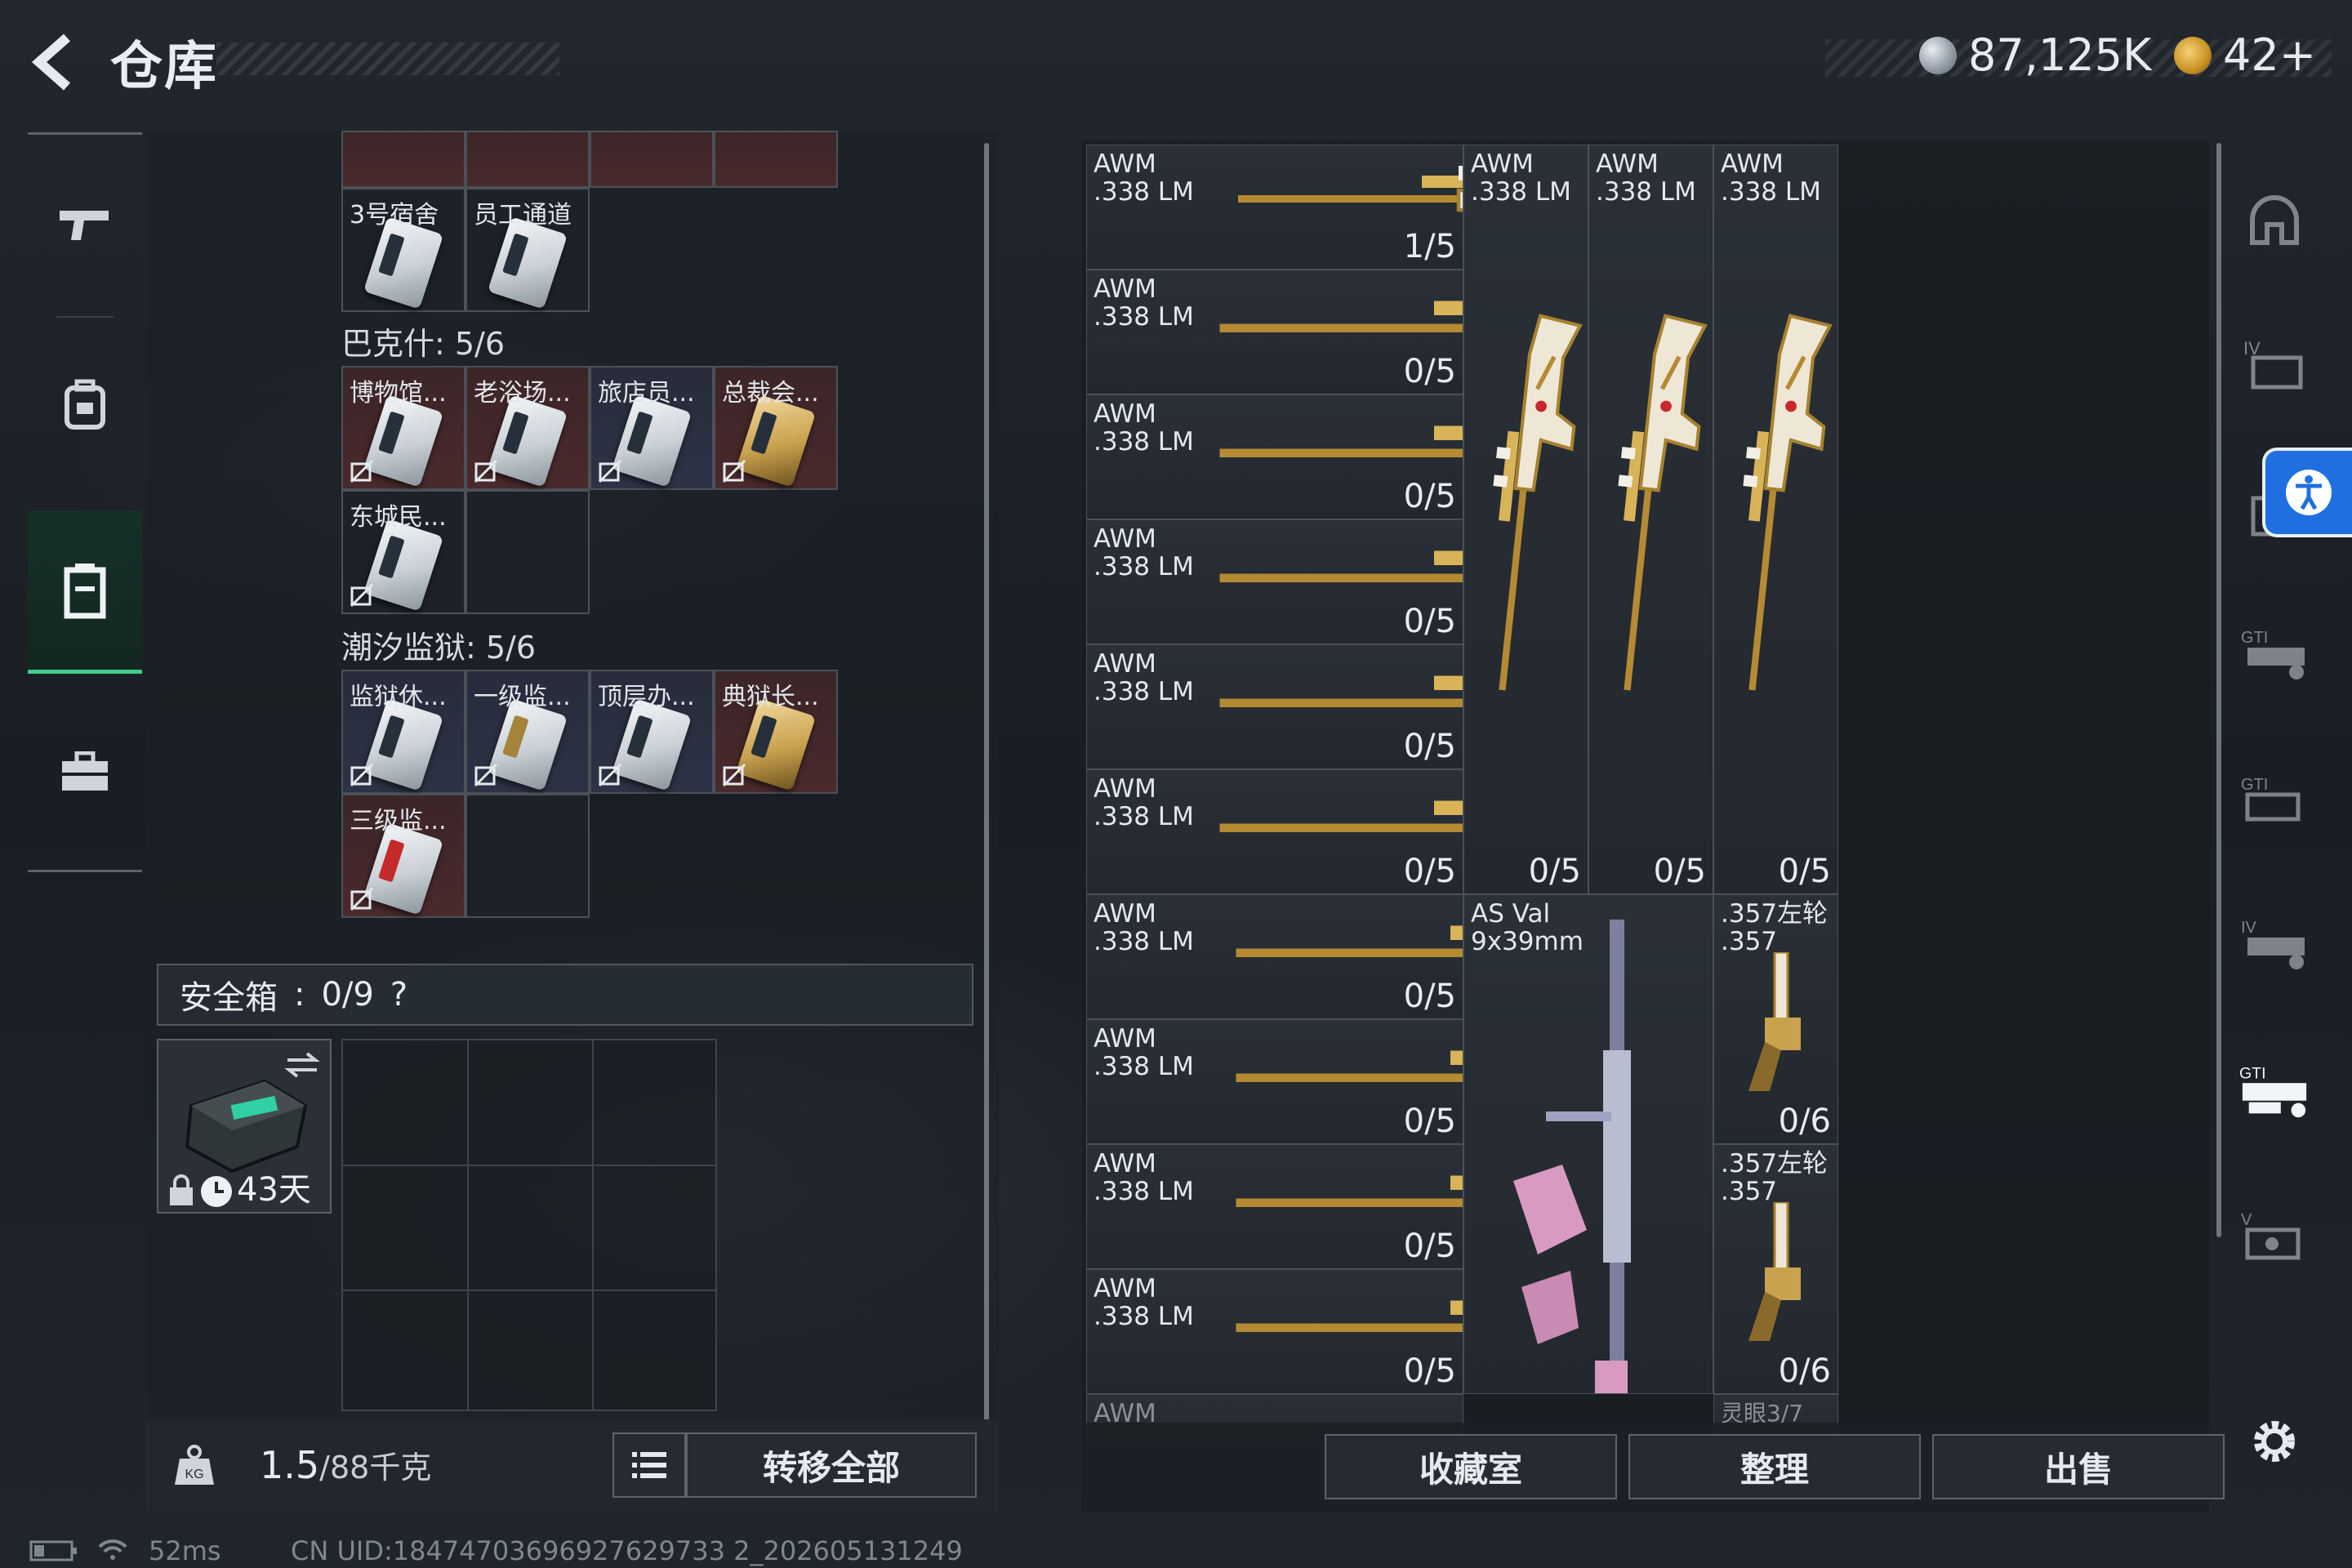 The width and height of the screenshot is (2352, 1568). Describe the element at coordinates (1274, 207) in the screenshot. I see `stash-item-awm: AWM .338 LM 1/5` at that location.